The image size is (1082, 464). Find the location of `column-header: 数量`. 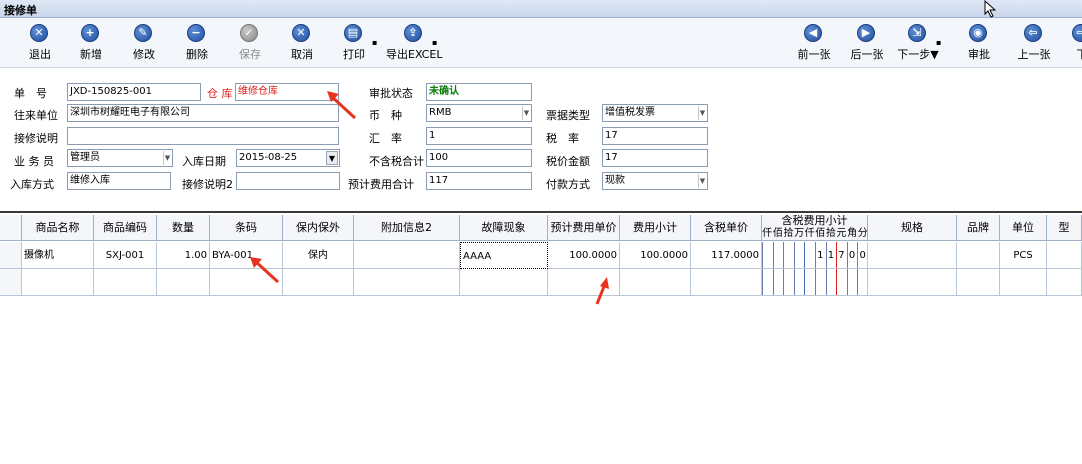

column-header: 数量 is located at coordinates (183, 228).